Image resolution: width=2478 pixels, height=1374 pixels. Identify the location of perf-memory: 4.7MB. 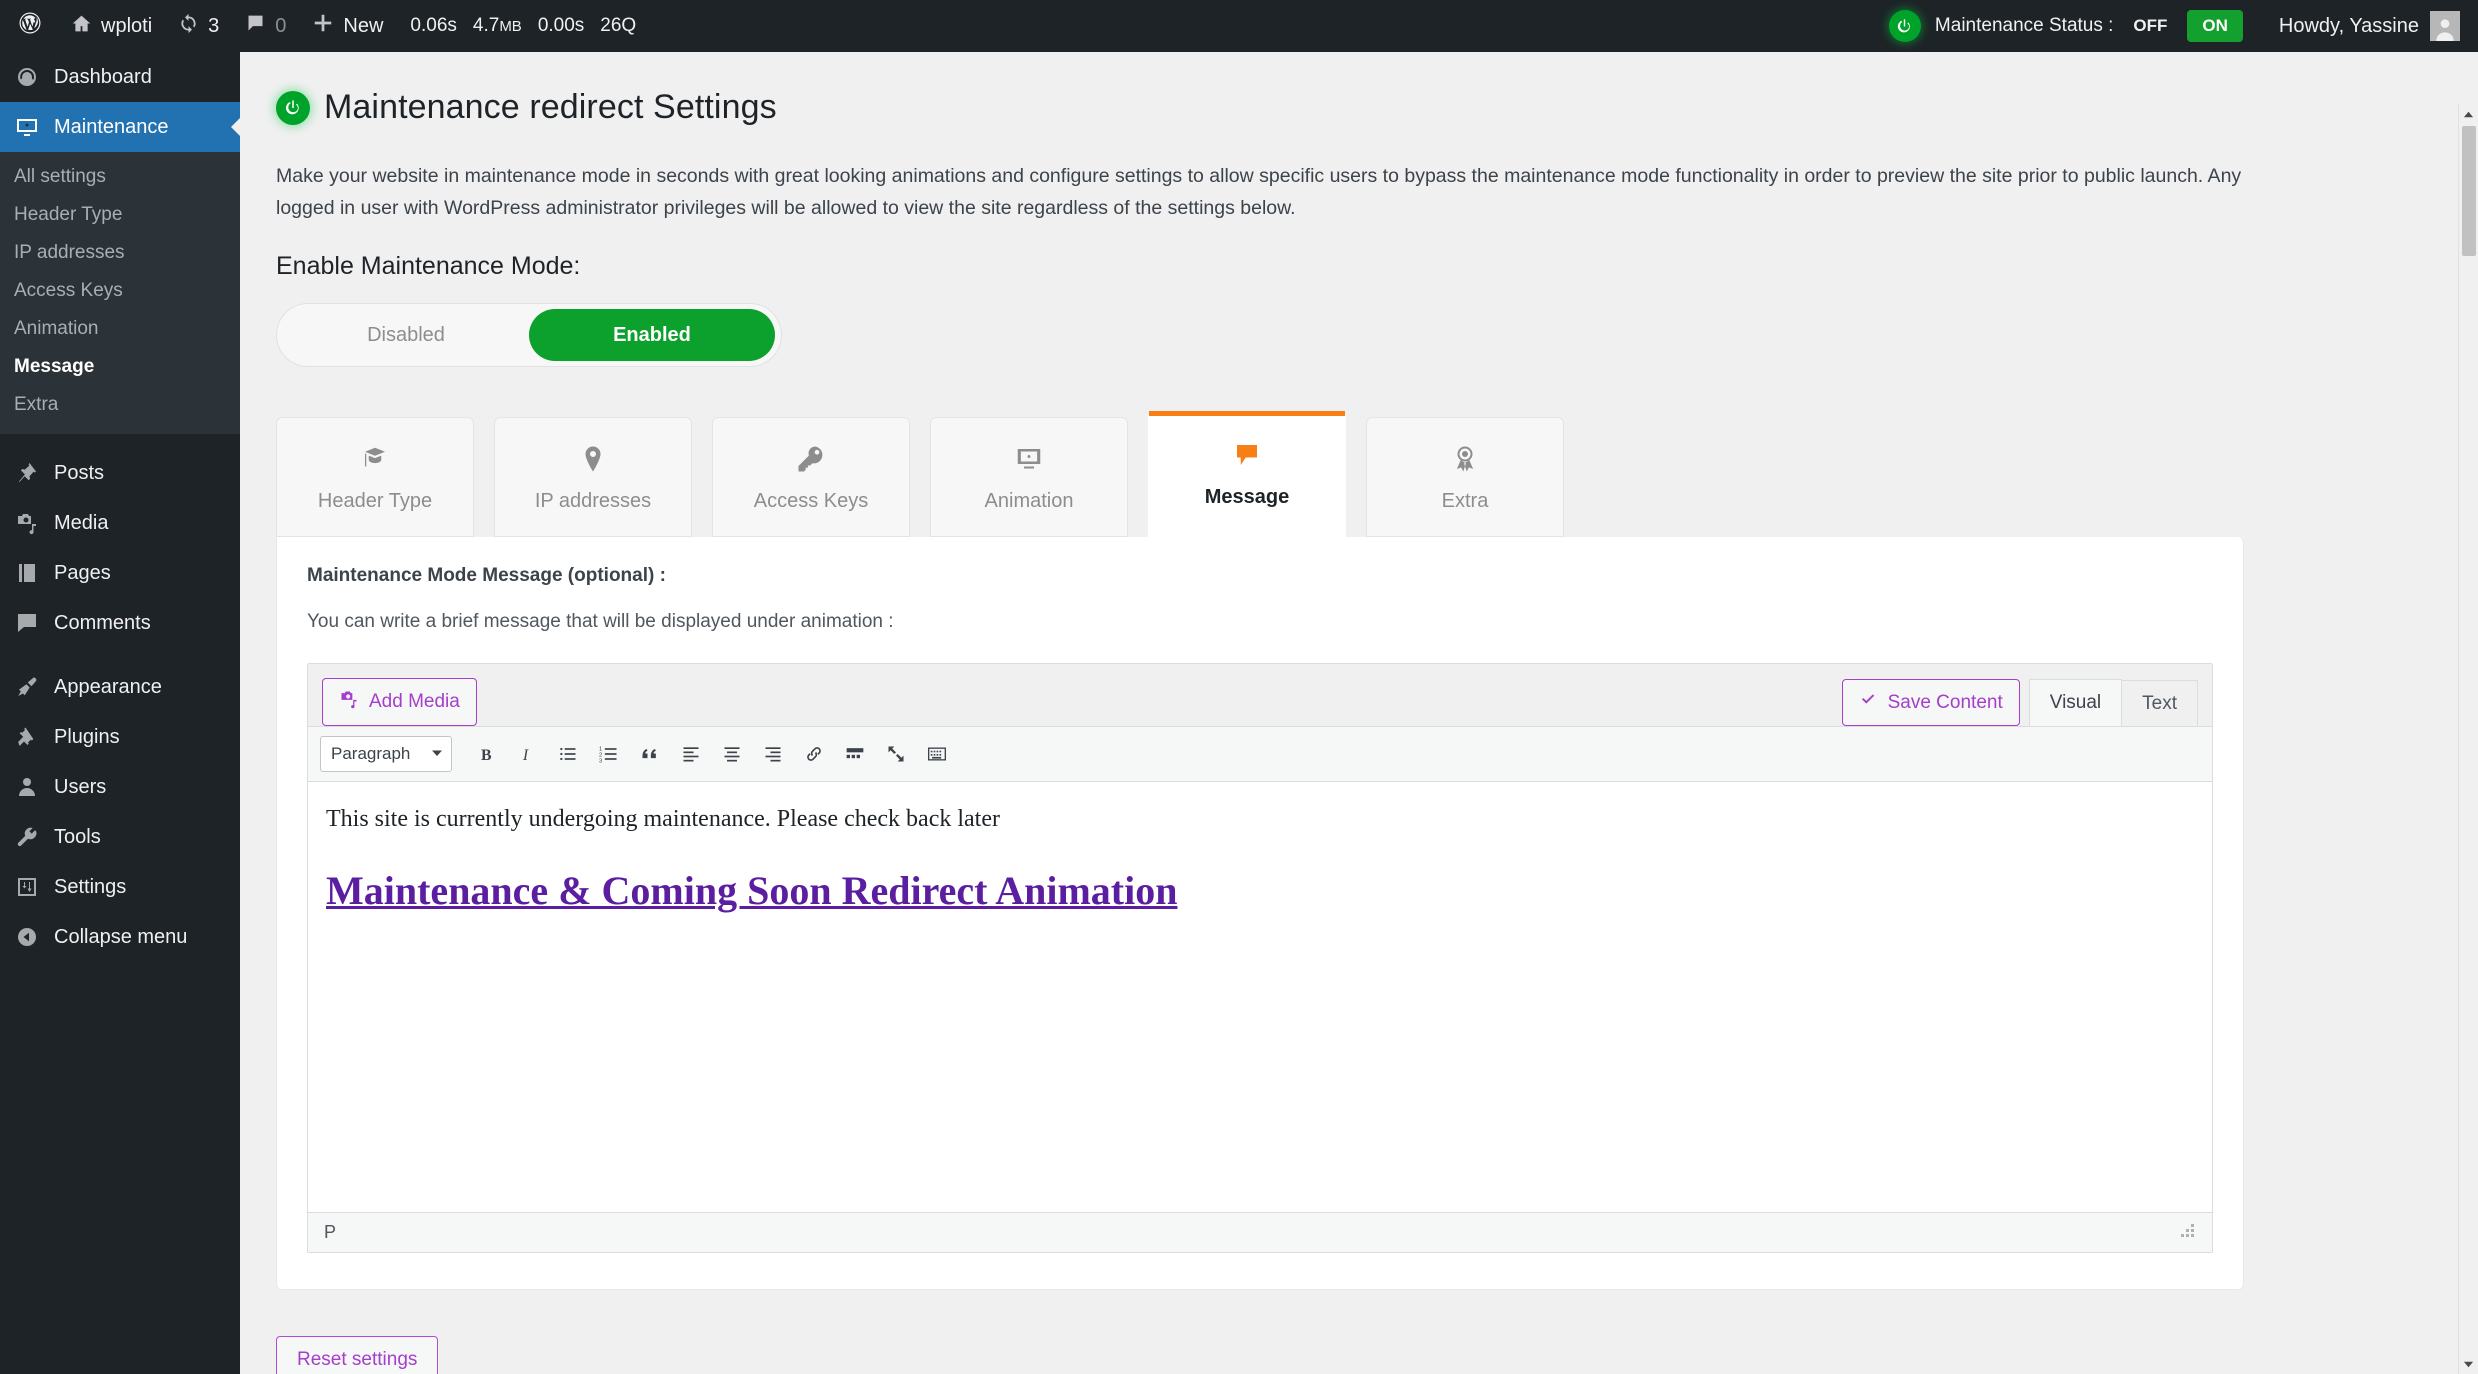
(497, 25).